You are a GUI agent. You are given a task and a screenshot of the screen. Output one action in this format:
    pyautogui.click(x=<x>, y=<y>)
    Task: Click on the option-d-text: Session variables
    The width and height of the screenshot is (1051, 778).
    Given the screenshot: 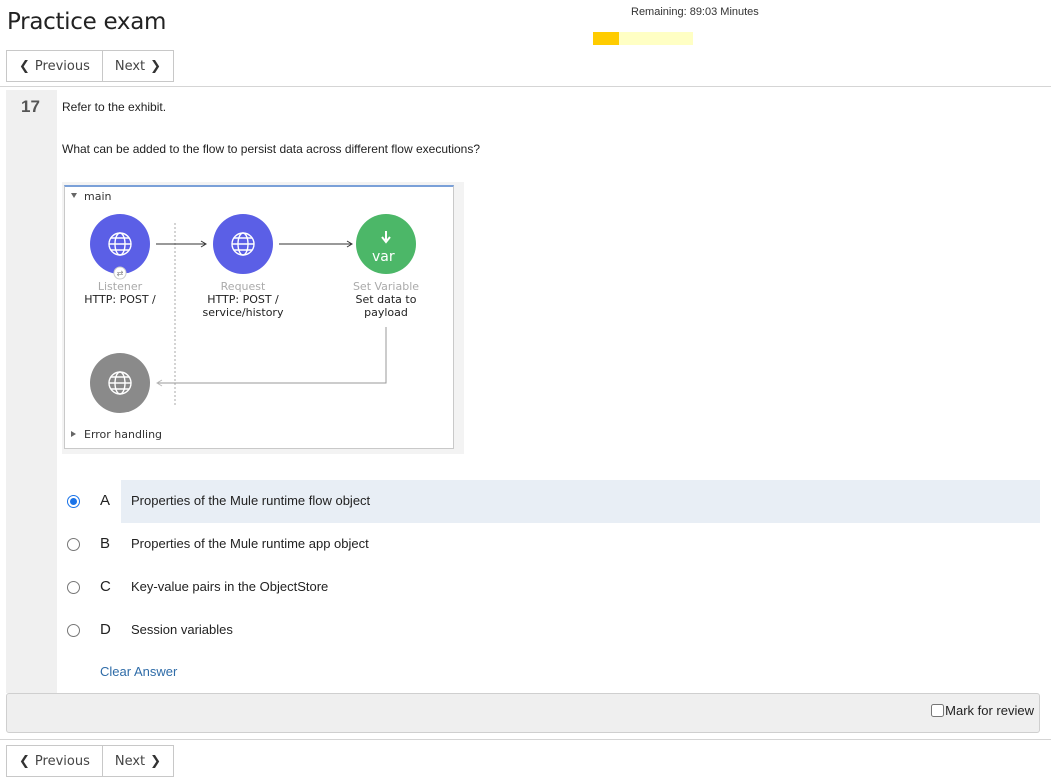 What is the action you would take?
    pyautogui.click(x=182, y=629)
    